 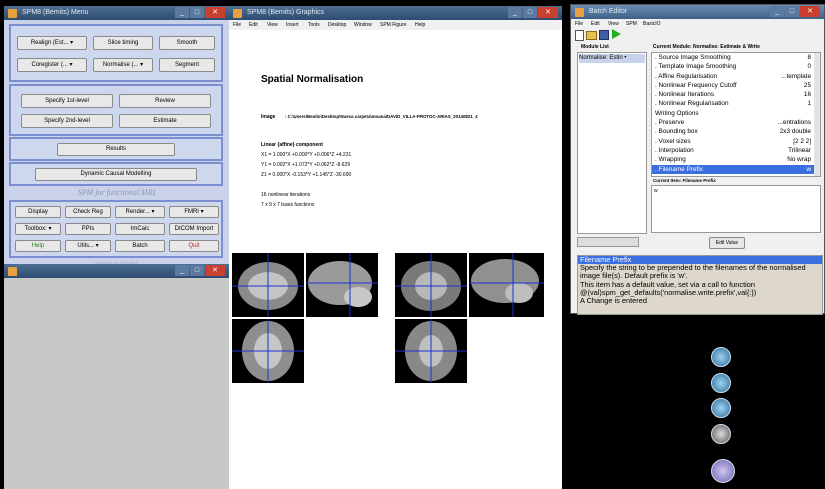 I want to click on quit-button: Quit, so click(x=194, y=246).